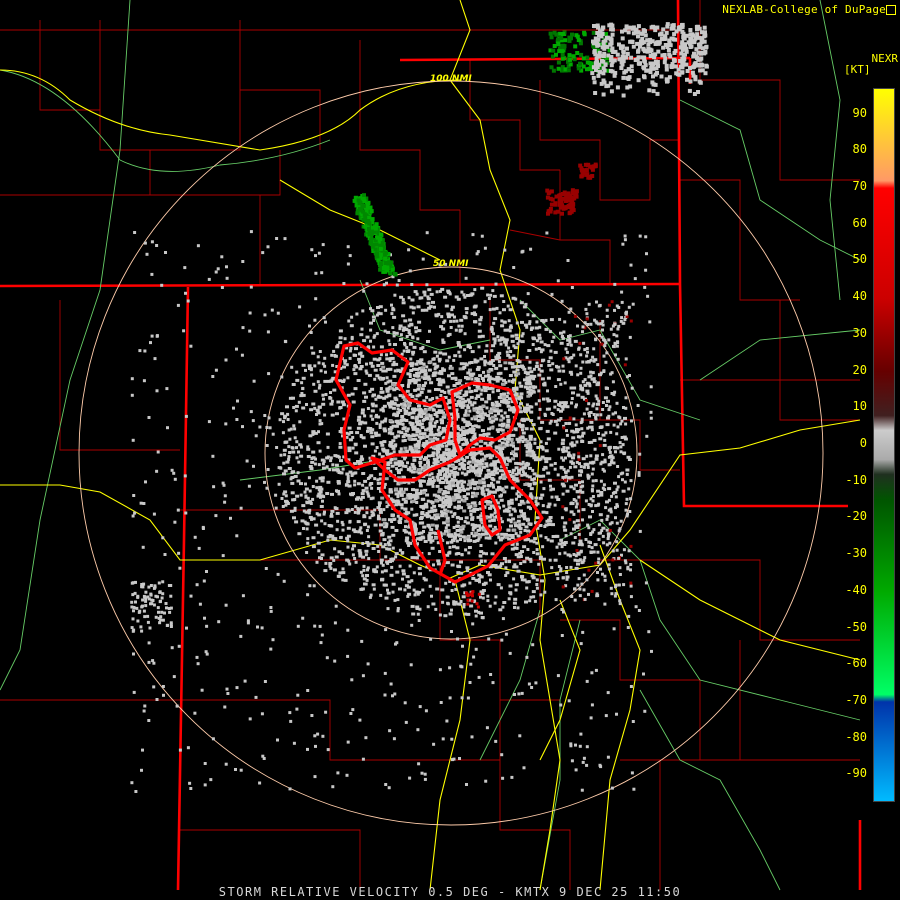 Image resolution: width=900 pixels, height=900 pixels. I want to click on colorbar-tick: -50, so click(856, 626).